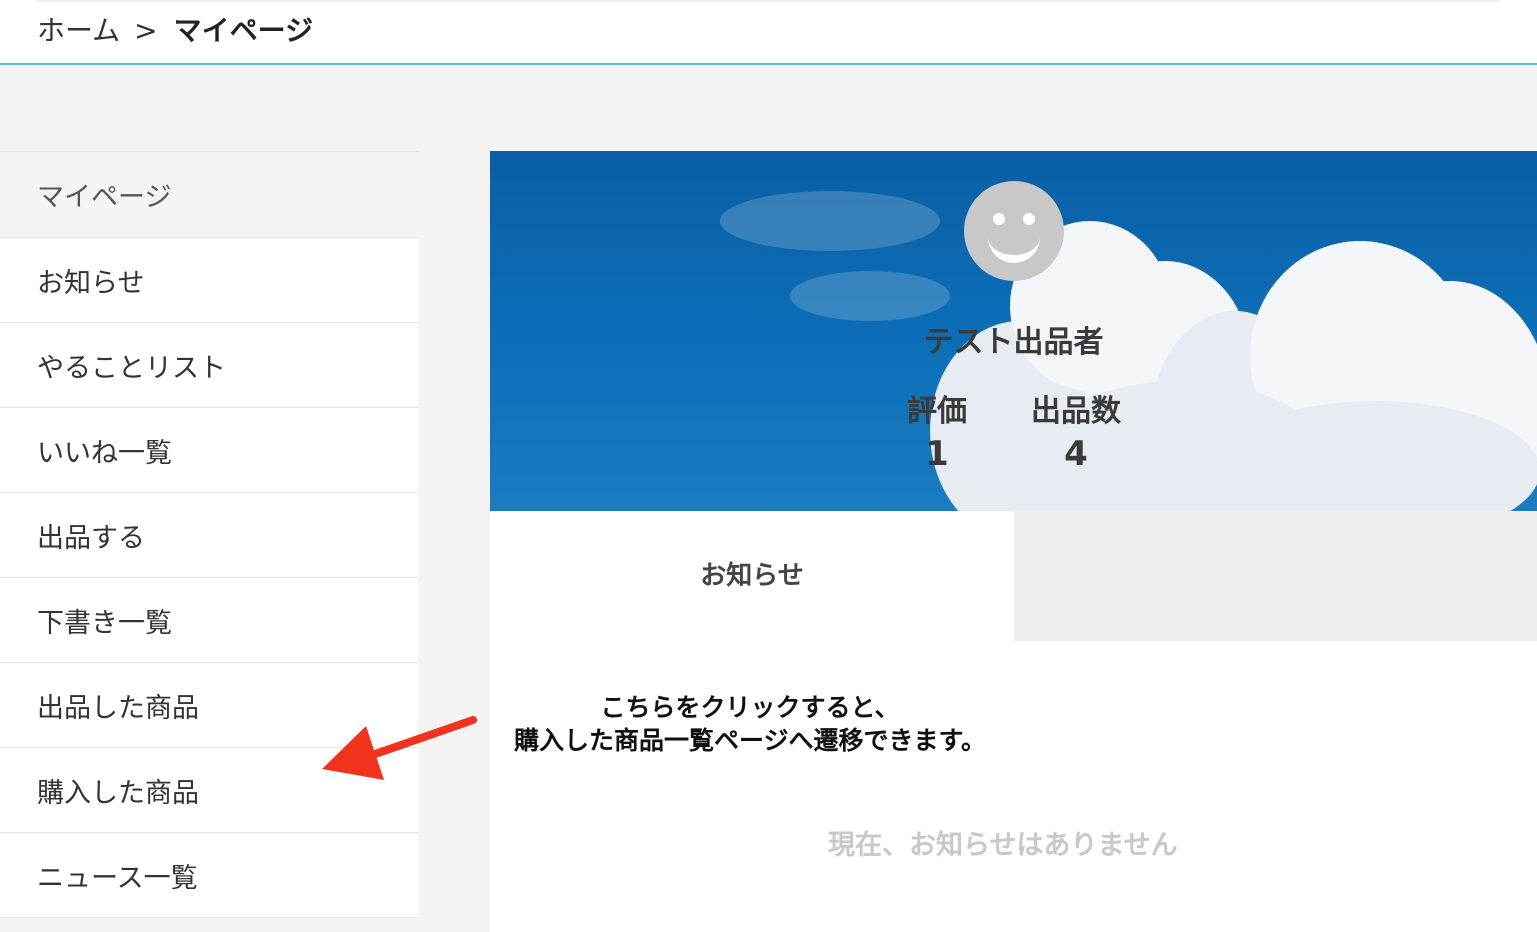 The height and width of the screenshot is (932, 1537). I want to click on sidebar-item-label: 下書き一覧, so click(104, 623).